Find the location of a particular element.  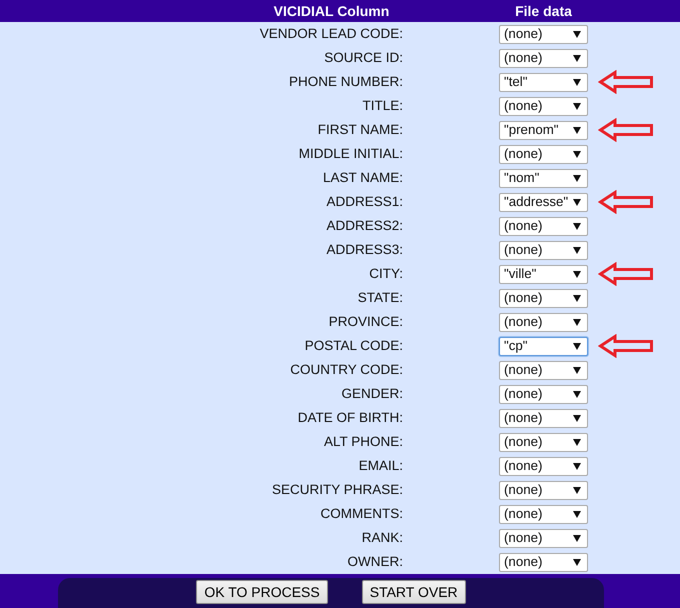

field-label: STATE: is located at coordinates (381, 298).